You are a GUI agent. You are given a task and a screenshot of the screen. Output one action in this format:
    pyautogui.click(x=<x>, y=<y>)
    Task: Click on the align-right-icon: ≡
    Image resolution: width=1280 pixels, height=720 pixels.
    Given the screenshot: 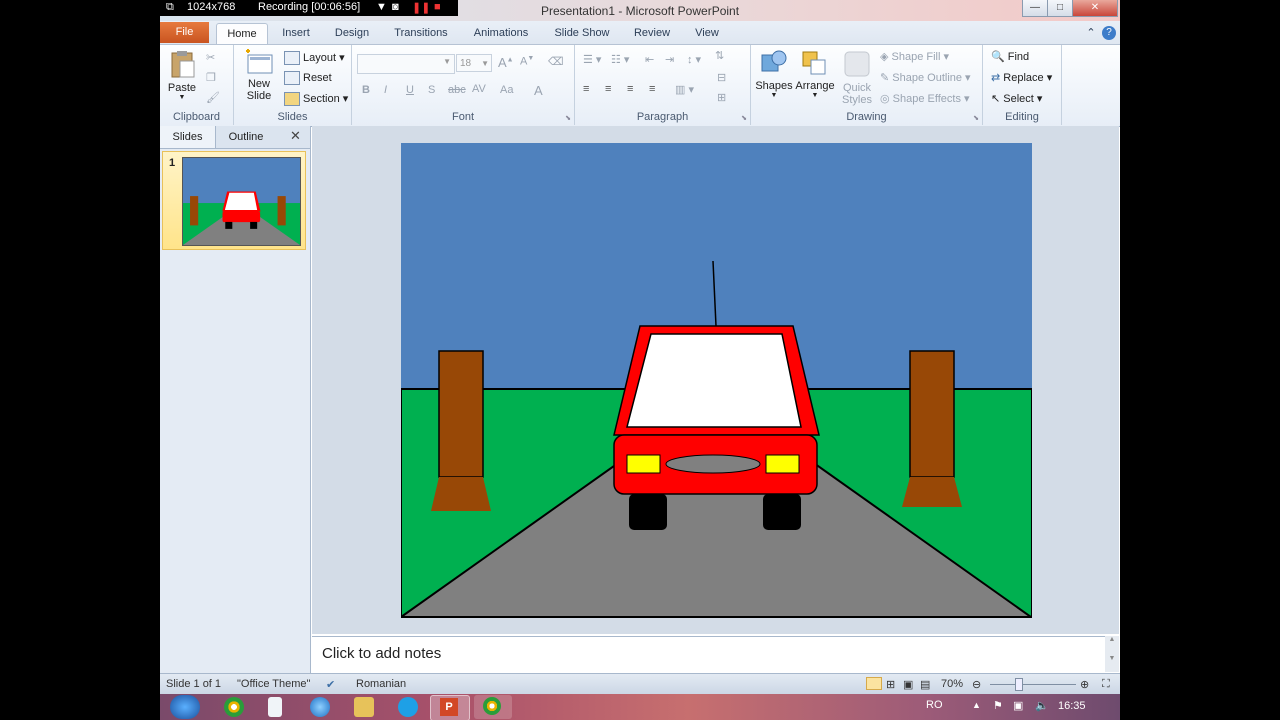 What is the action you would take?
    pyautogui.click(x=630, y=89)
    